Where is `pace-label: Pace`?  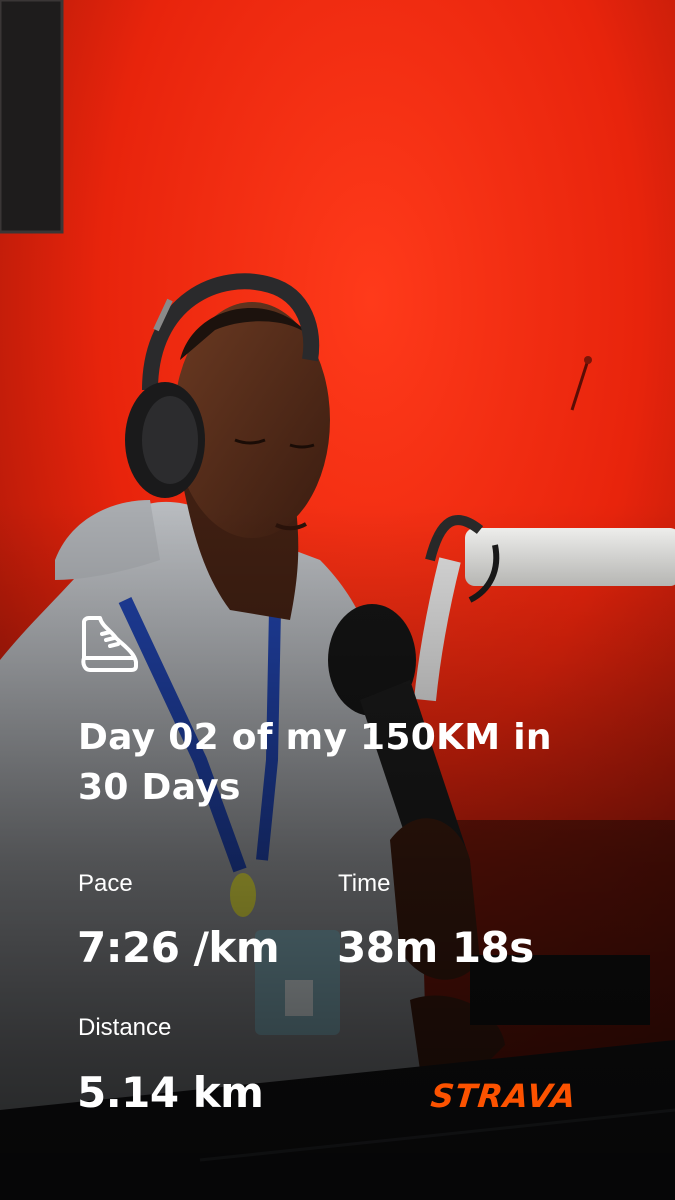
pace-label: Pace is located at coordinates (105, 883).